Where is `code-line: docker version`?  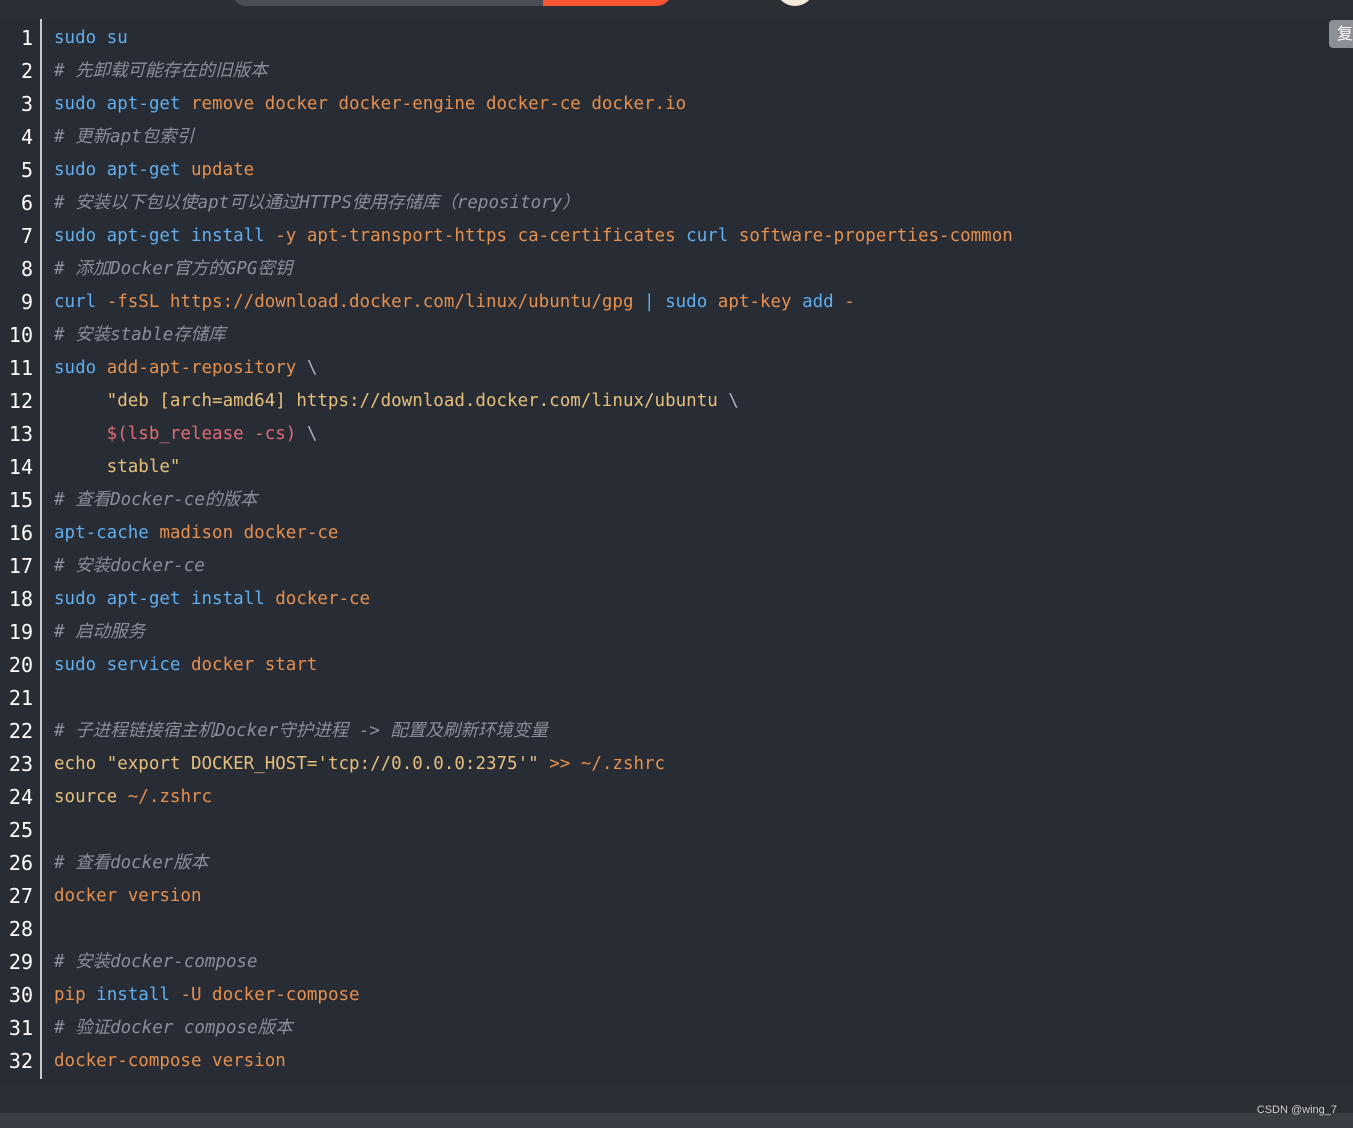
code-line: docker version is located at coordinates (128, 896).